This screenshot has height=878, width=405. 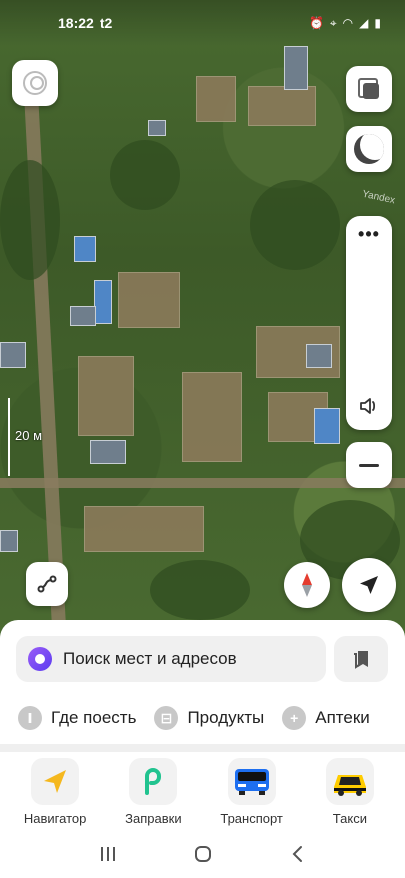 What do you see at coordinates (202, 789) in the screenshot?
I see `services-row: Навигатор Заправки Транспорт Такси` at bounding box center [202, 789].